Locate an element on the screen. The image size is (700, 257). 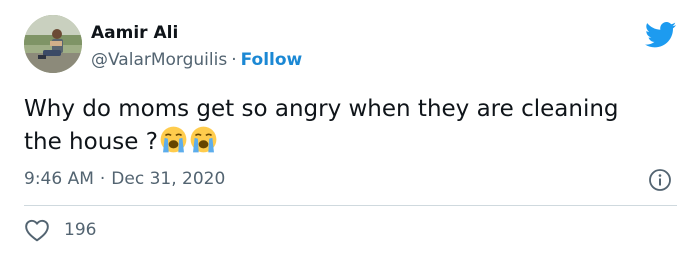
user-name: Aamir Ali is located at coordinates (134, 33).